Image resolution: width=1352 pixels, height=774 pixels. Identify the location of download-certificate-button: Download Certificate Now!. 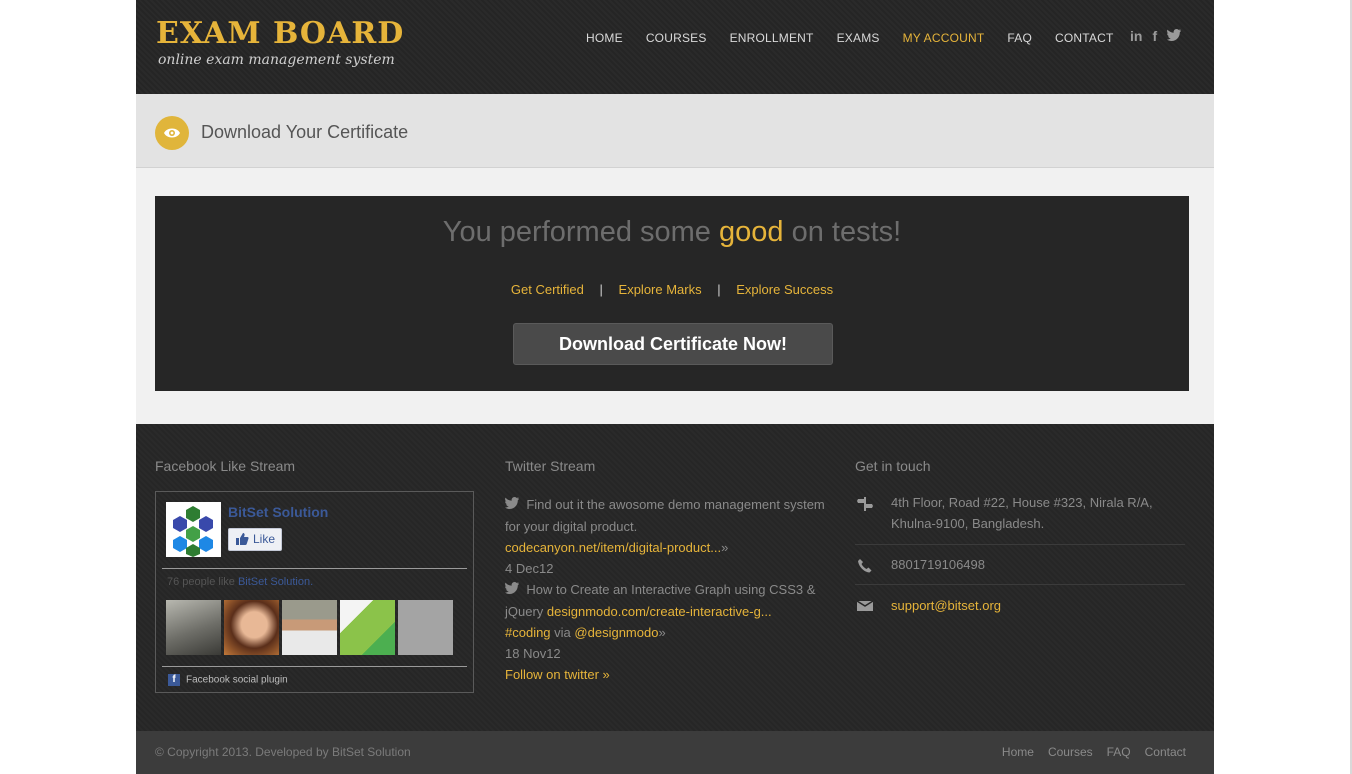
(673, 344).